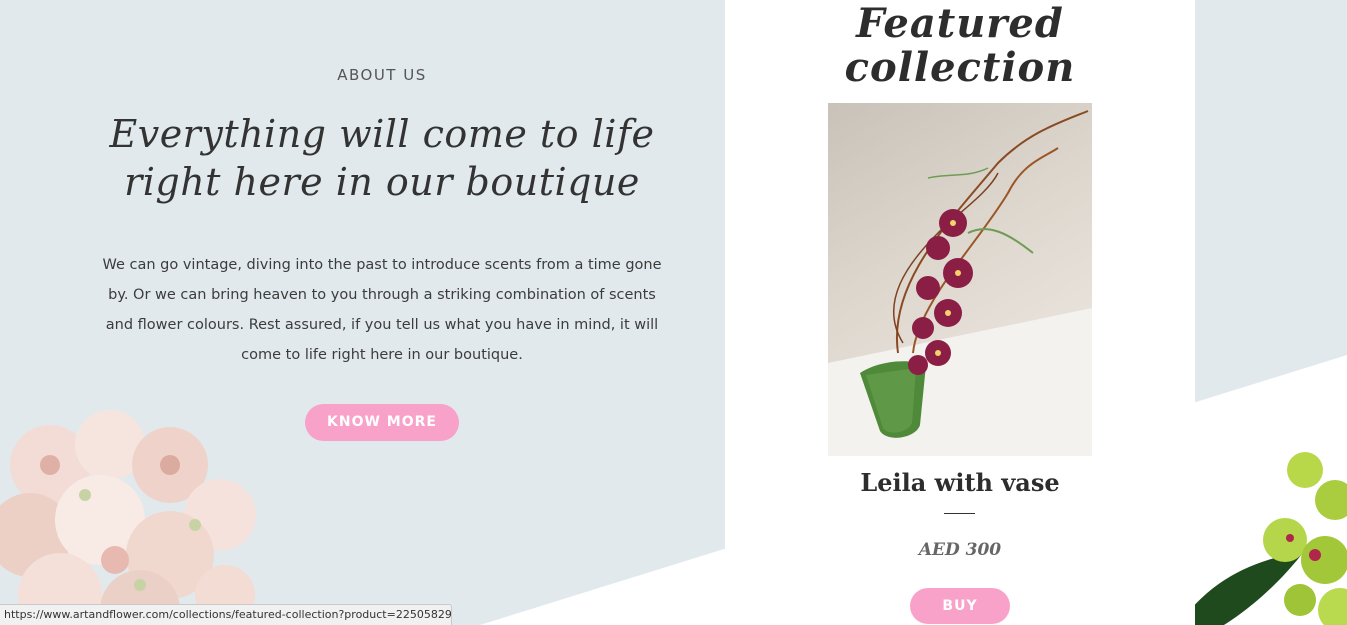 The width and height of the screenshot is (1347, 625). What do you see at coordinates (960, 279) in the screenshot?
I see `product-image` at bounding box center [960, 279].